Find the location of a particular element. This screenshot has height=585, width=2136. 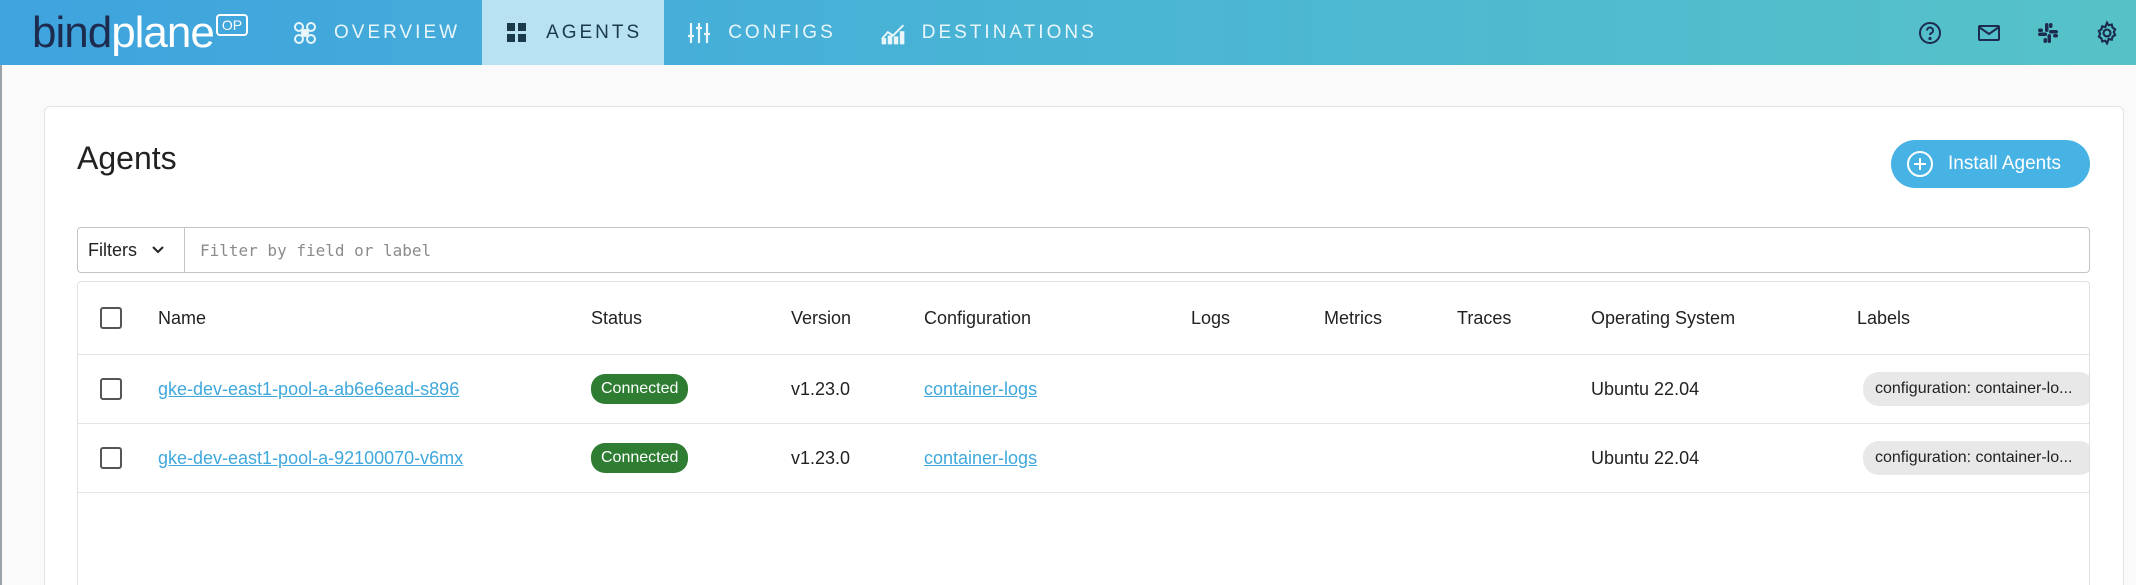

bindplane-logo: bindplane OP is located at coordinates (140, 33).